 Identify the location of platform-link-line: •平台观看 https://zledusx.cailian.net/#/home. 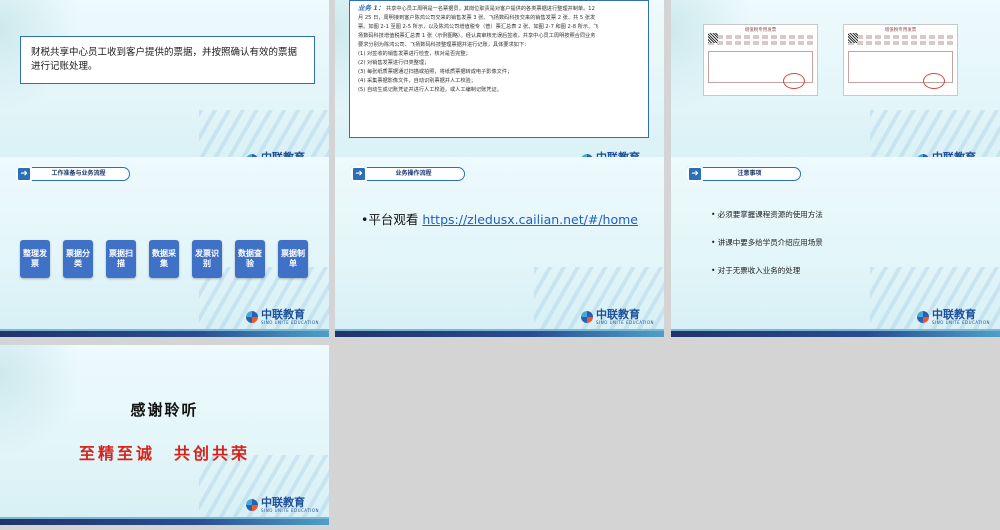
(499, 219).